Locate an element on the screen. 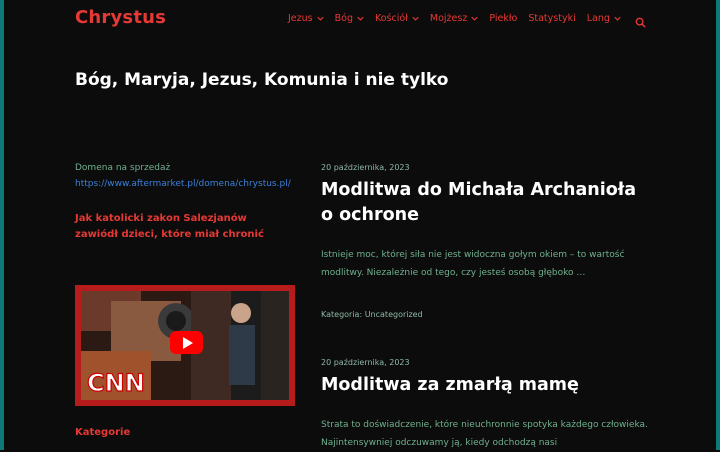 The width and height of the screenshot is (720, 452). post-title-link: Modlitwa do Michała Archanioła o ochrone is located at coordinates (486, 203).